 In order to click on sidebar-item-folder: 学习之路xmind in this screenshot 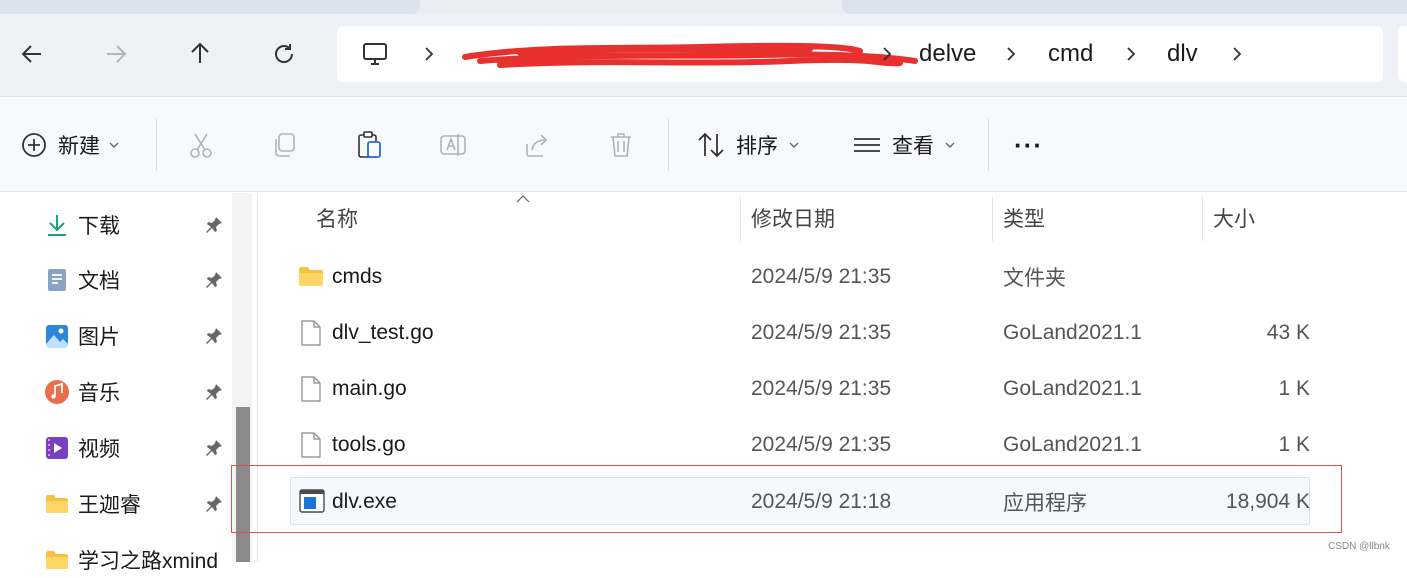, I will do `click(139, 560)`.